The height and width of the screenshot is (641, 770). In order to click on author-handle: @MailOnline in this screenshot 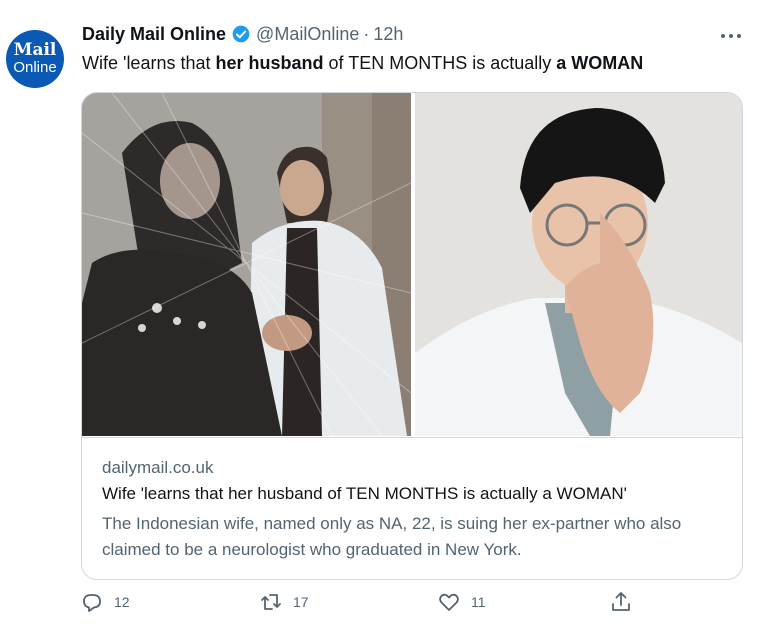, I will do `click(307, 34)`.